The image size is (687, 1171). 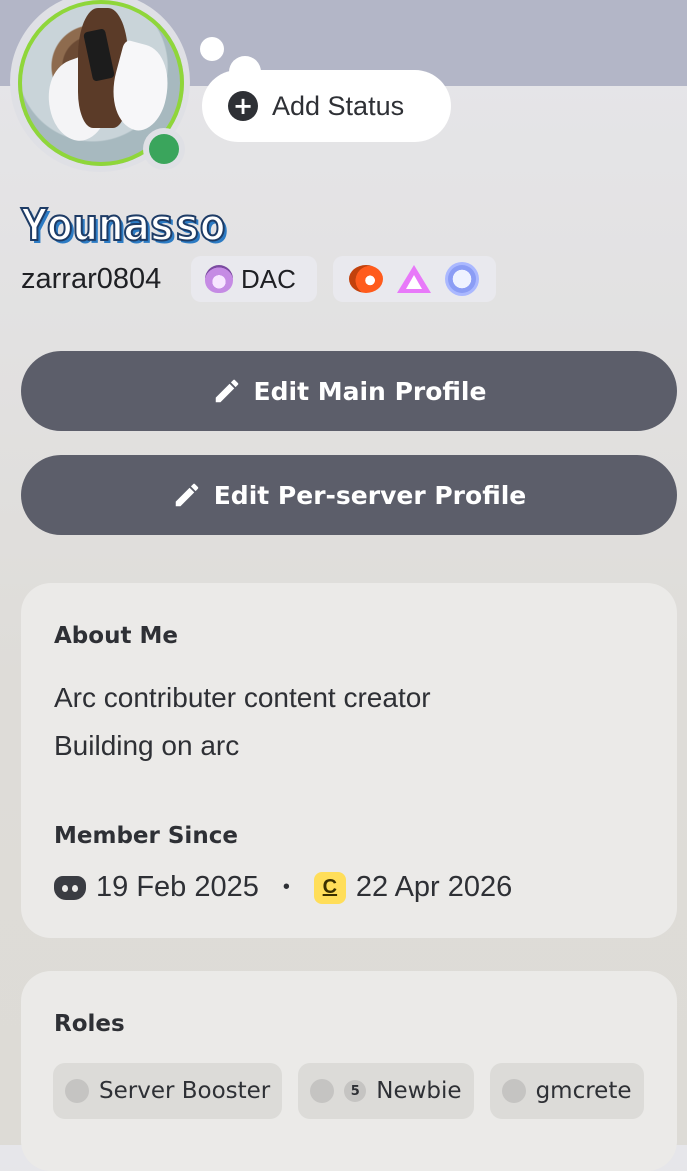 I want to click on role-chip: gmcrete, so click(x=566, y=1091).